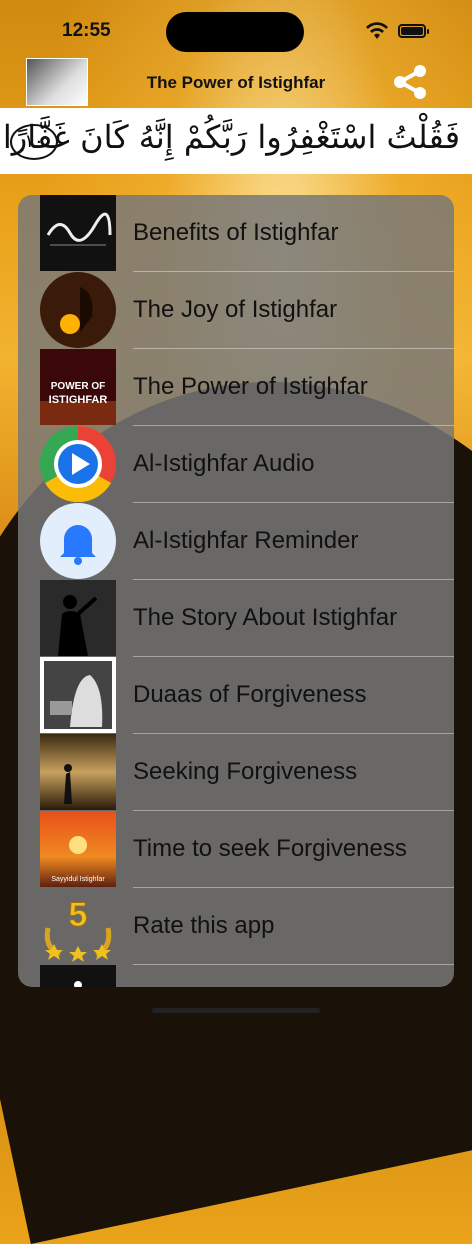 The height and width of the screenshot is (1244, 472). What do you see at coordinates (204, 925) in the screenshot?
I see `menu-item-label: Rate this app` at bounding box center [204, 925].